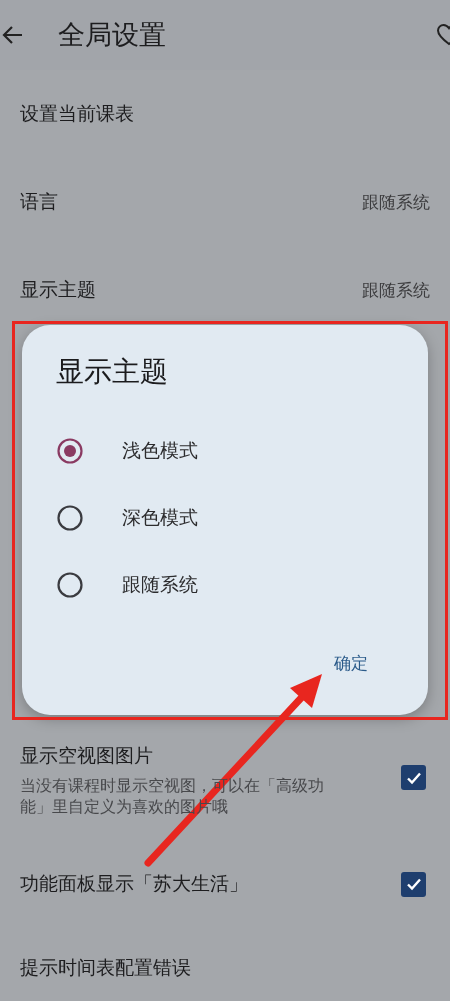 The width and height of the screenshot is (450, 1001). I want to click on setting-label: 显示主题, so click(191, 290).